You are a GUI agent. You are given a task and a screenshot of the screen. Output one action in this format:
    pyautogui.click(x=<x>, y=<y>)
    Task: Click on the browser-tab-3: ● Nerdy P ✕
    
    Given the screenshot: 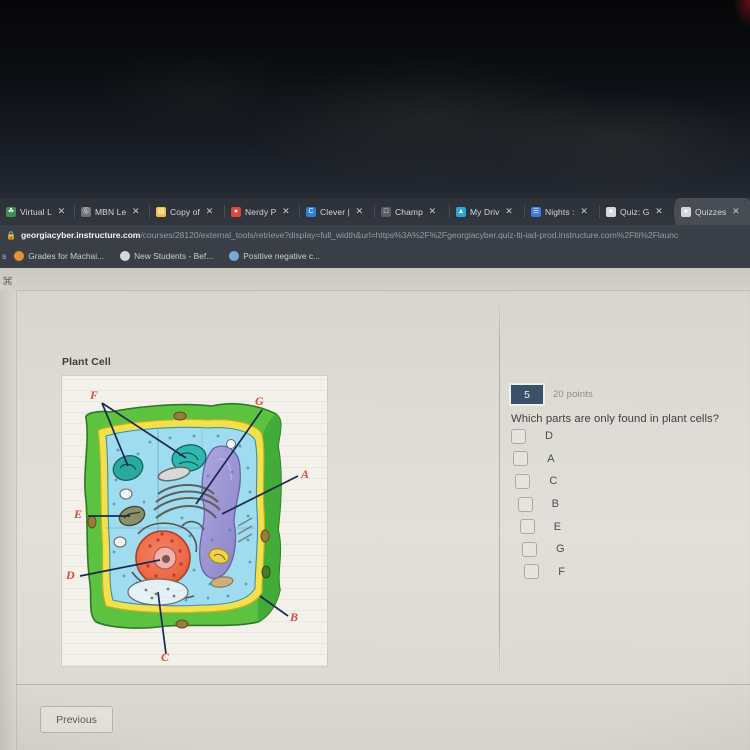 What is the action you would take?
    pyautogui.click(x=262, y=211)
    